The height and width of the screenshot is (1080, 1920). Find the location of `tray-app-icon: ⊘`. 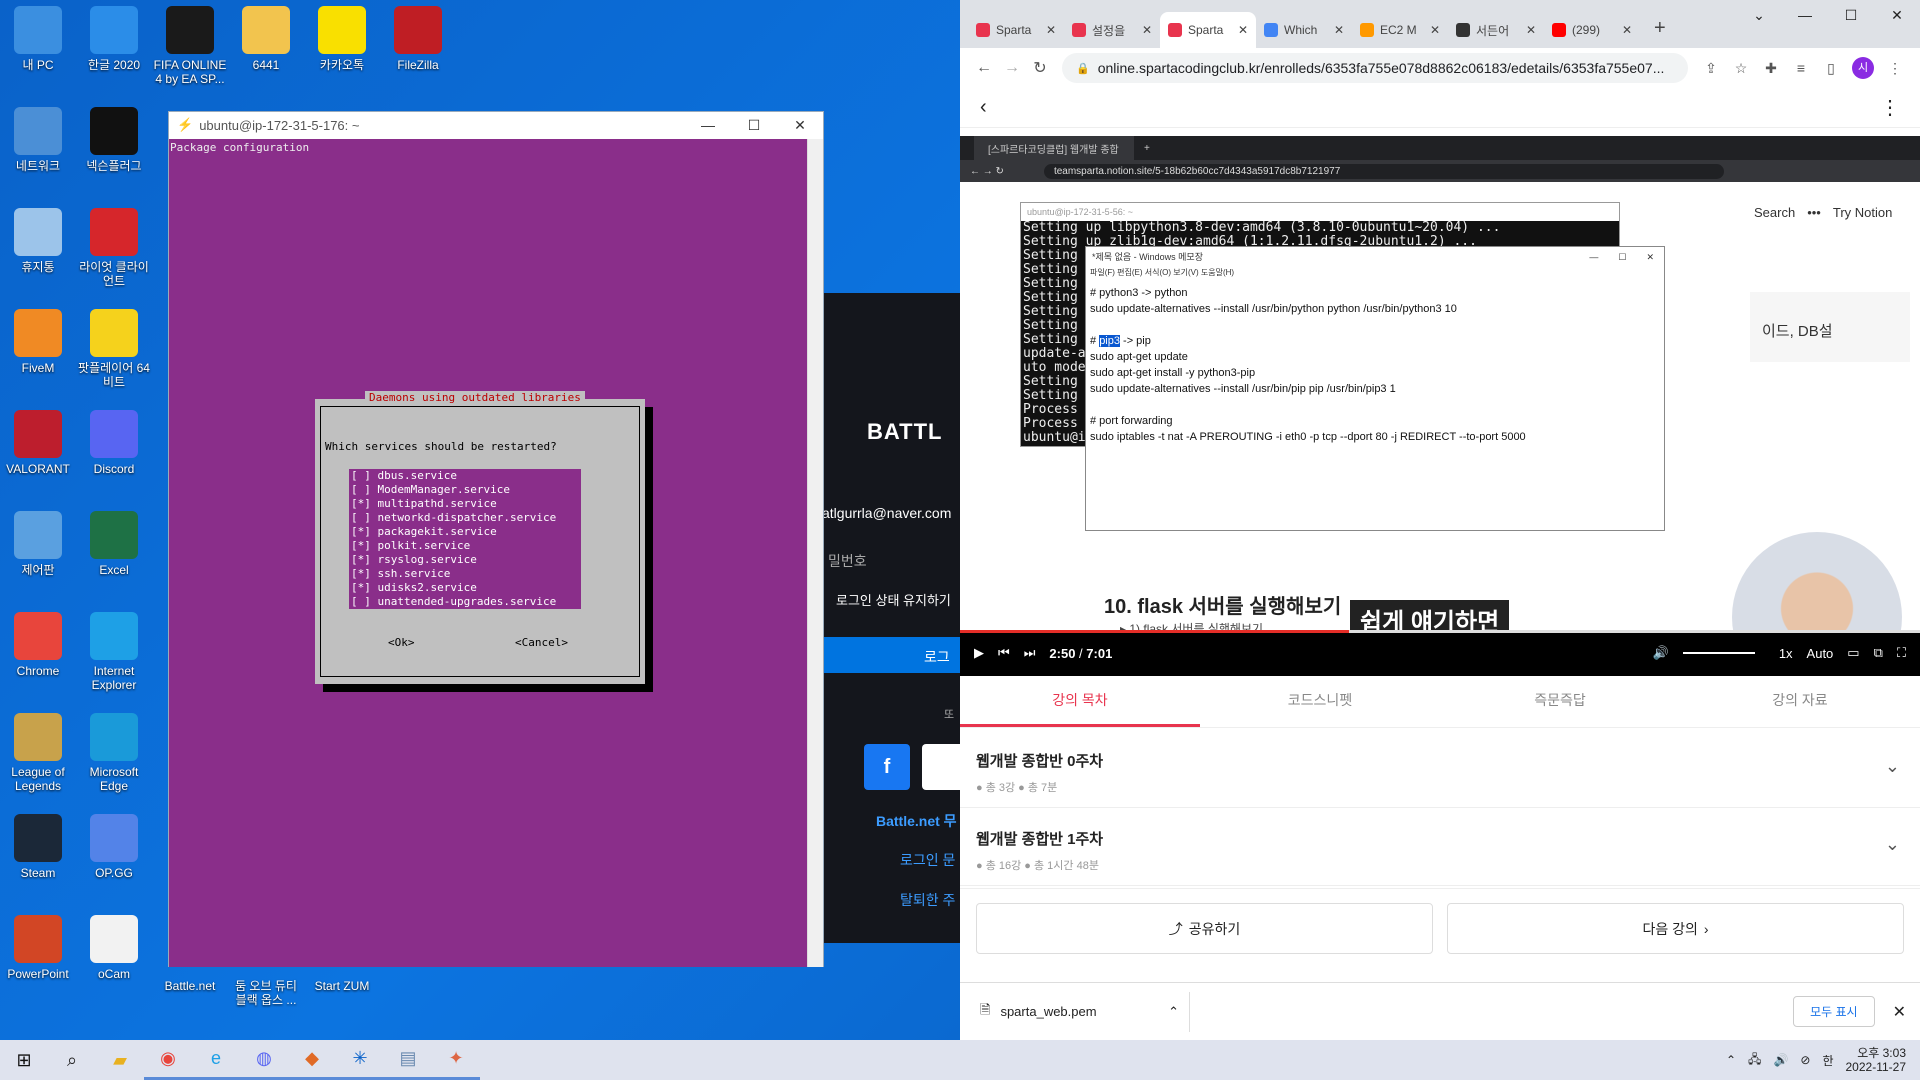

tray-app-icon: ⊘ is located at coordinates (1805, 1060).